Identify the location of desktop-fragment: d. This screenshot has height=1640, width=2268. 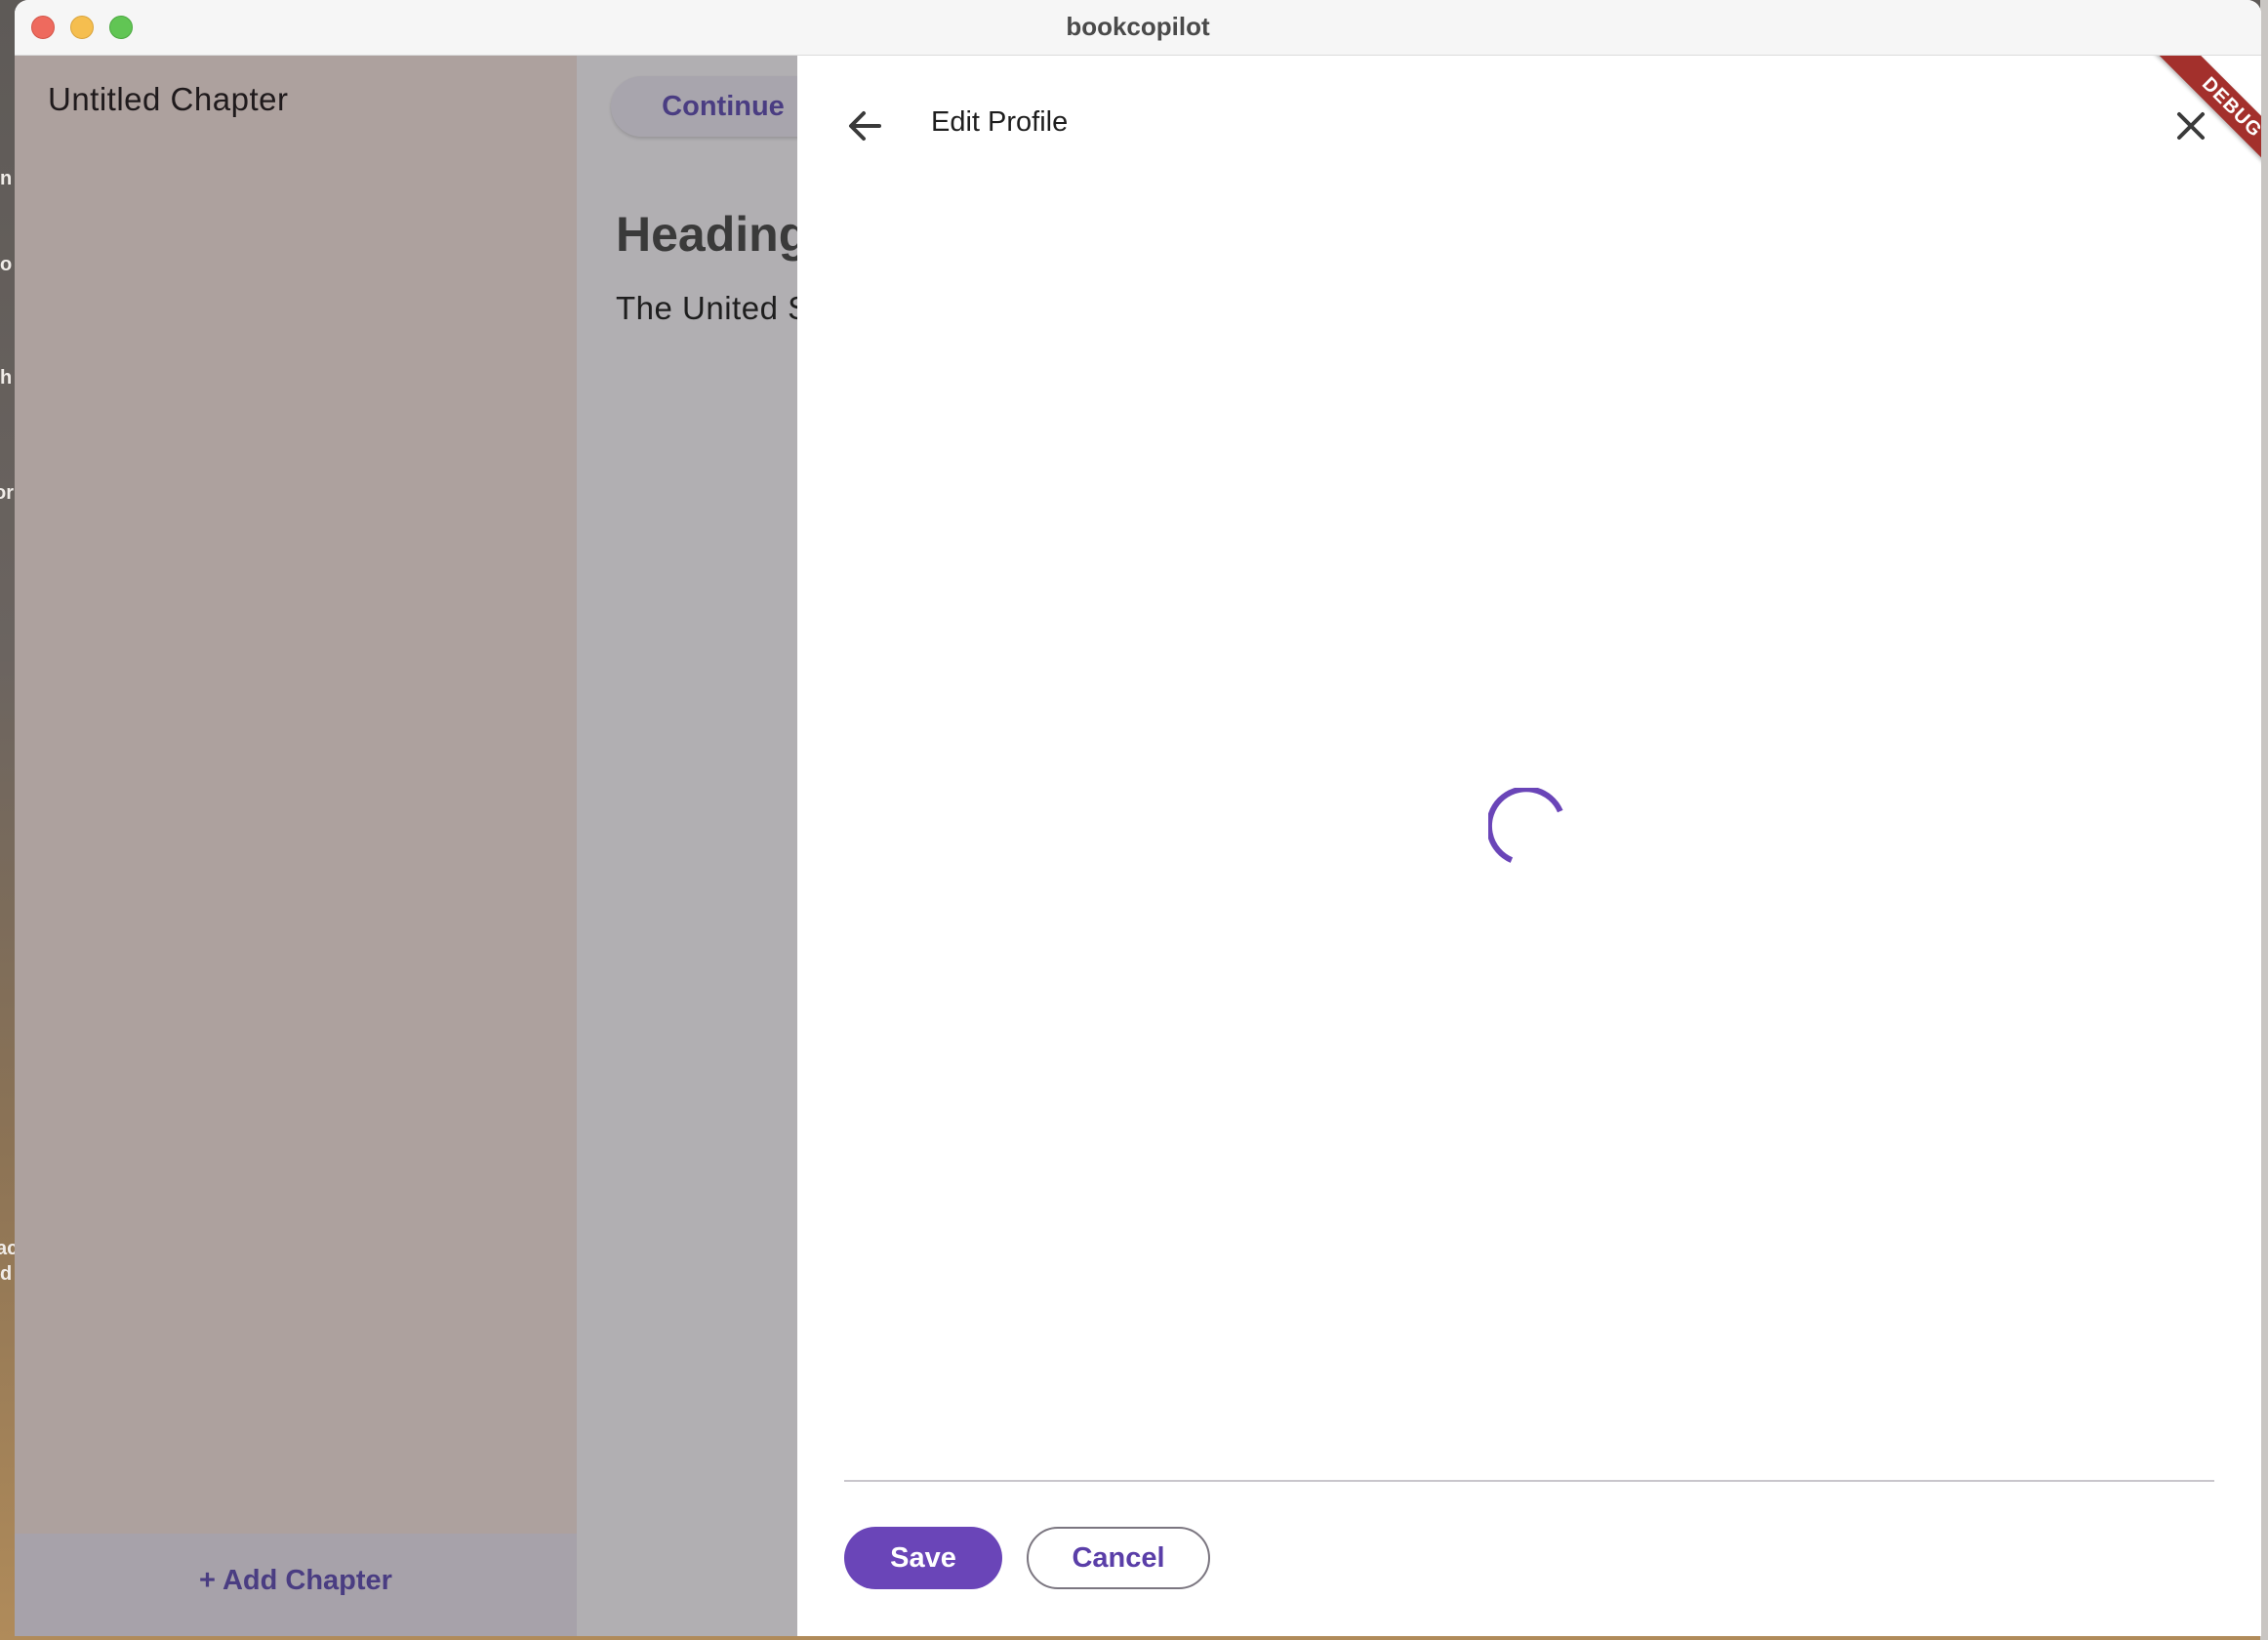
(7, 1274).